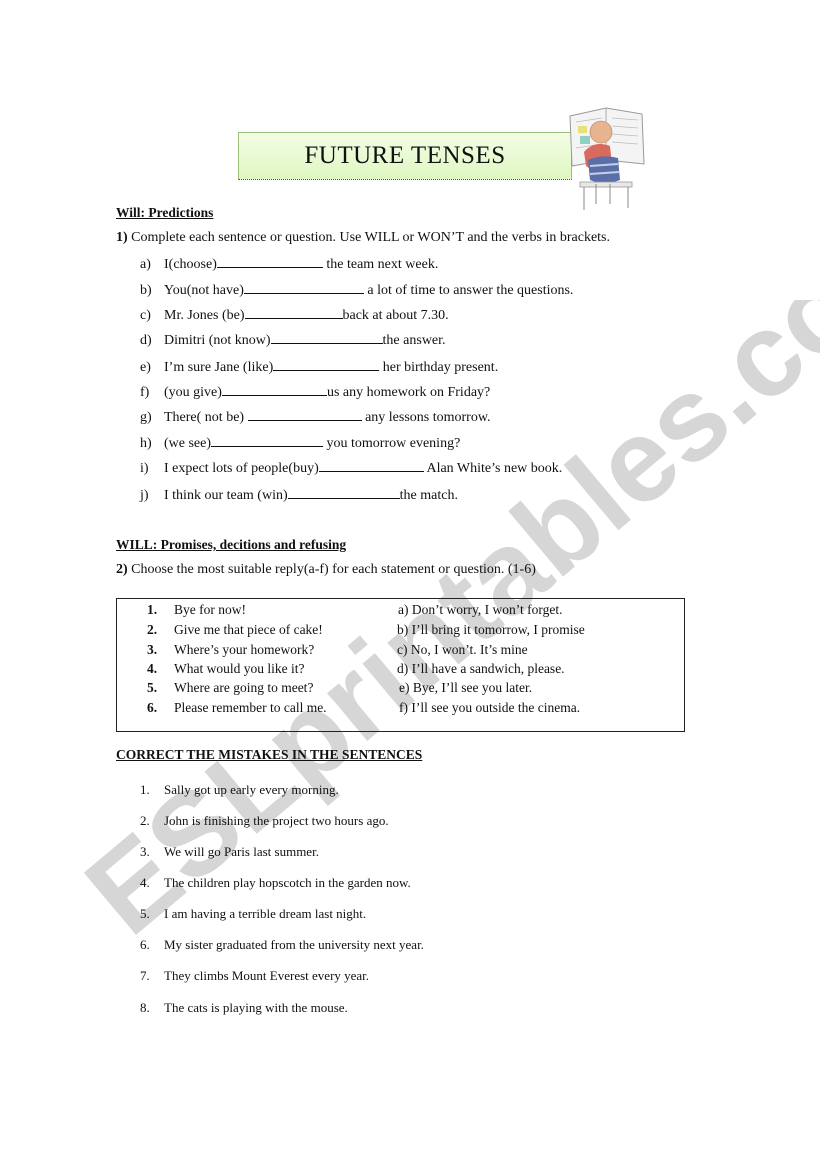 The image size is (826, 1169). Describe the element at coordinates (269, 754) in the screenshot. I see `section3-heading: CORRECT THE MISTAKES IN THE SENTENCES` at that location.